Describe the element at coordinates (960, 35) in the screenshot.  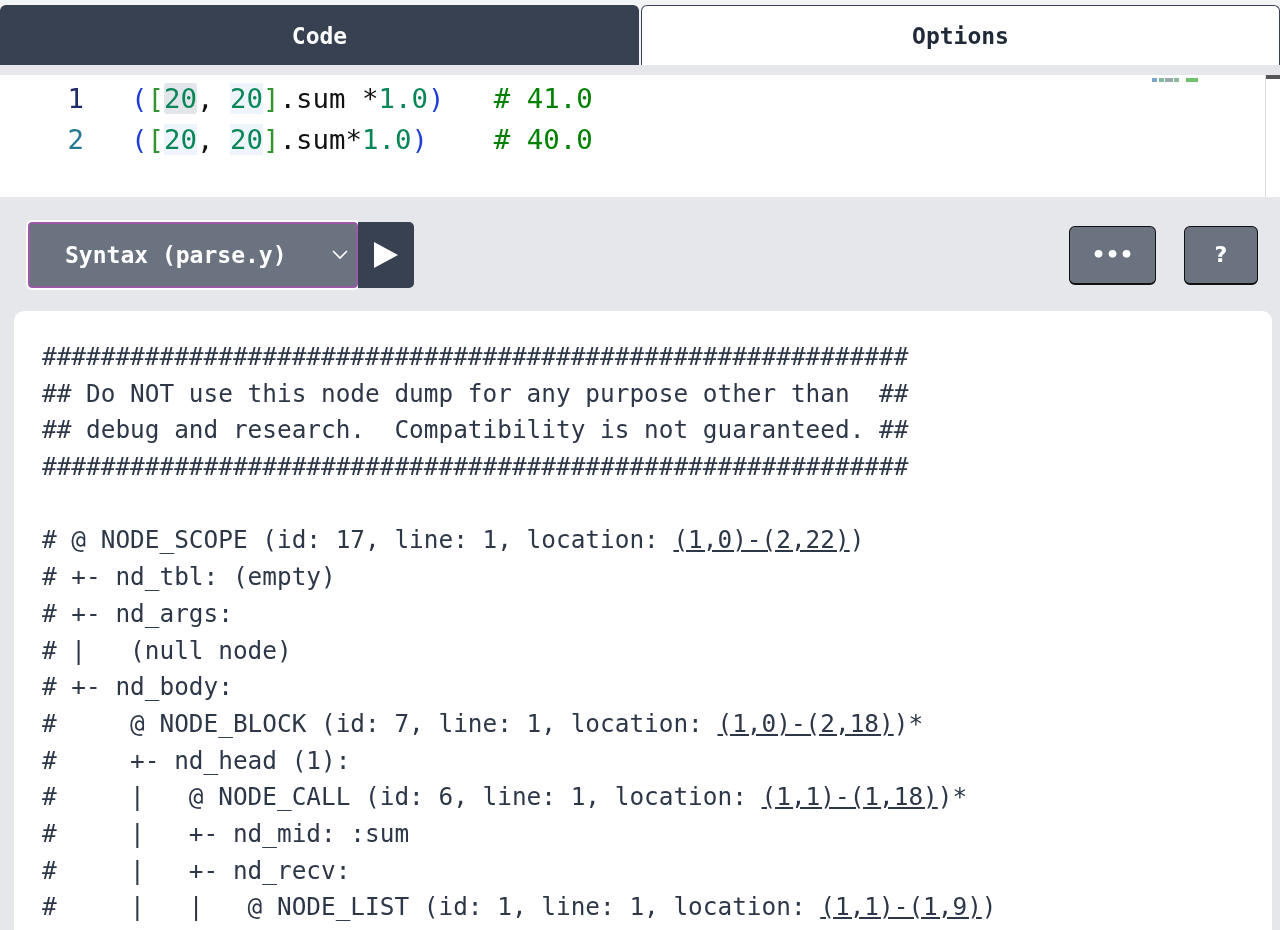
I see `tab: Options` at that location.